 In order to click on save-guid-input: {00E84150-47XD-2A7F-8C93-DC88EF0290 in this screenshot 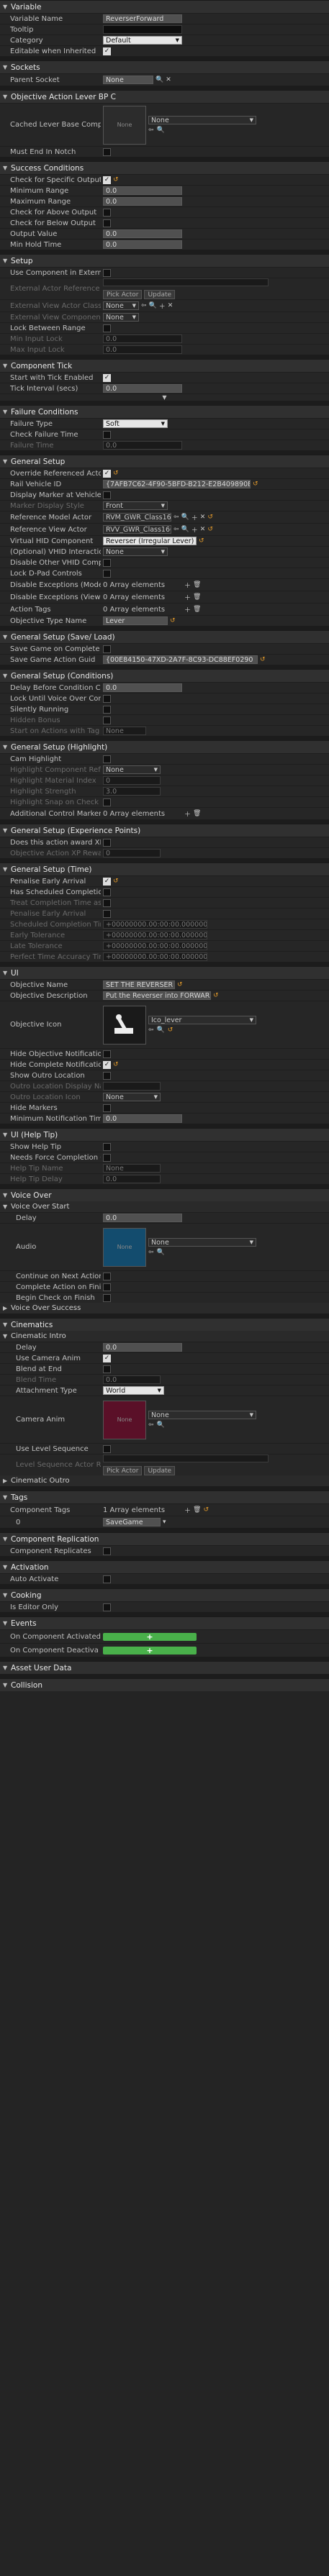, I will do `click(180, 659)`.